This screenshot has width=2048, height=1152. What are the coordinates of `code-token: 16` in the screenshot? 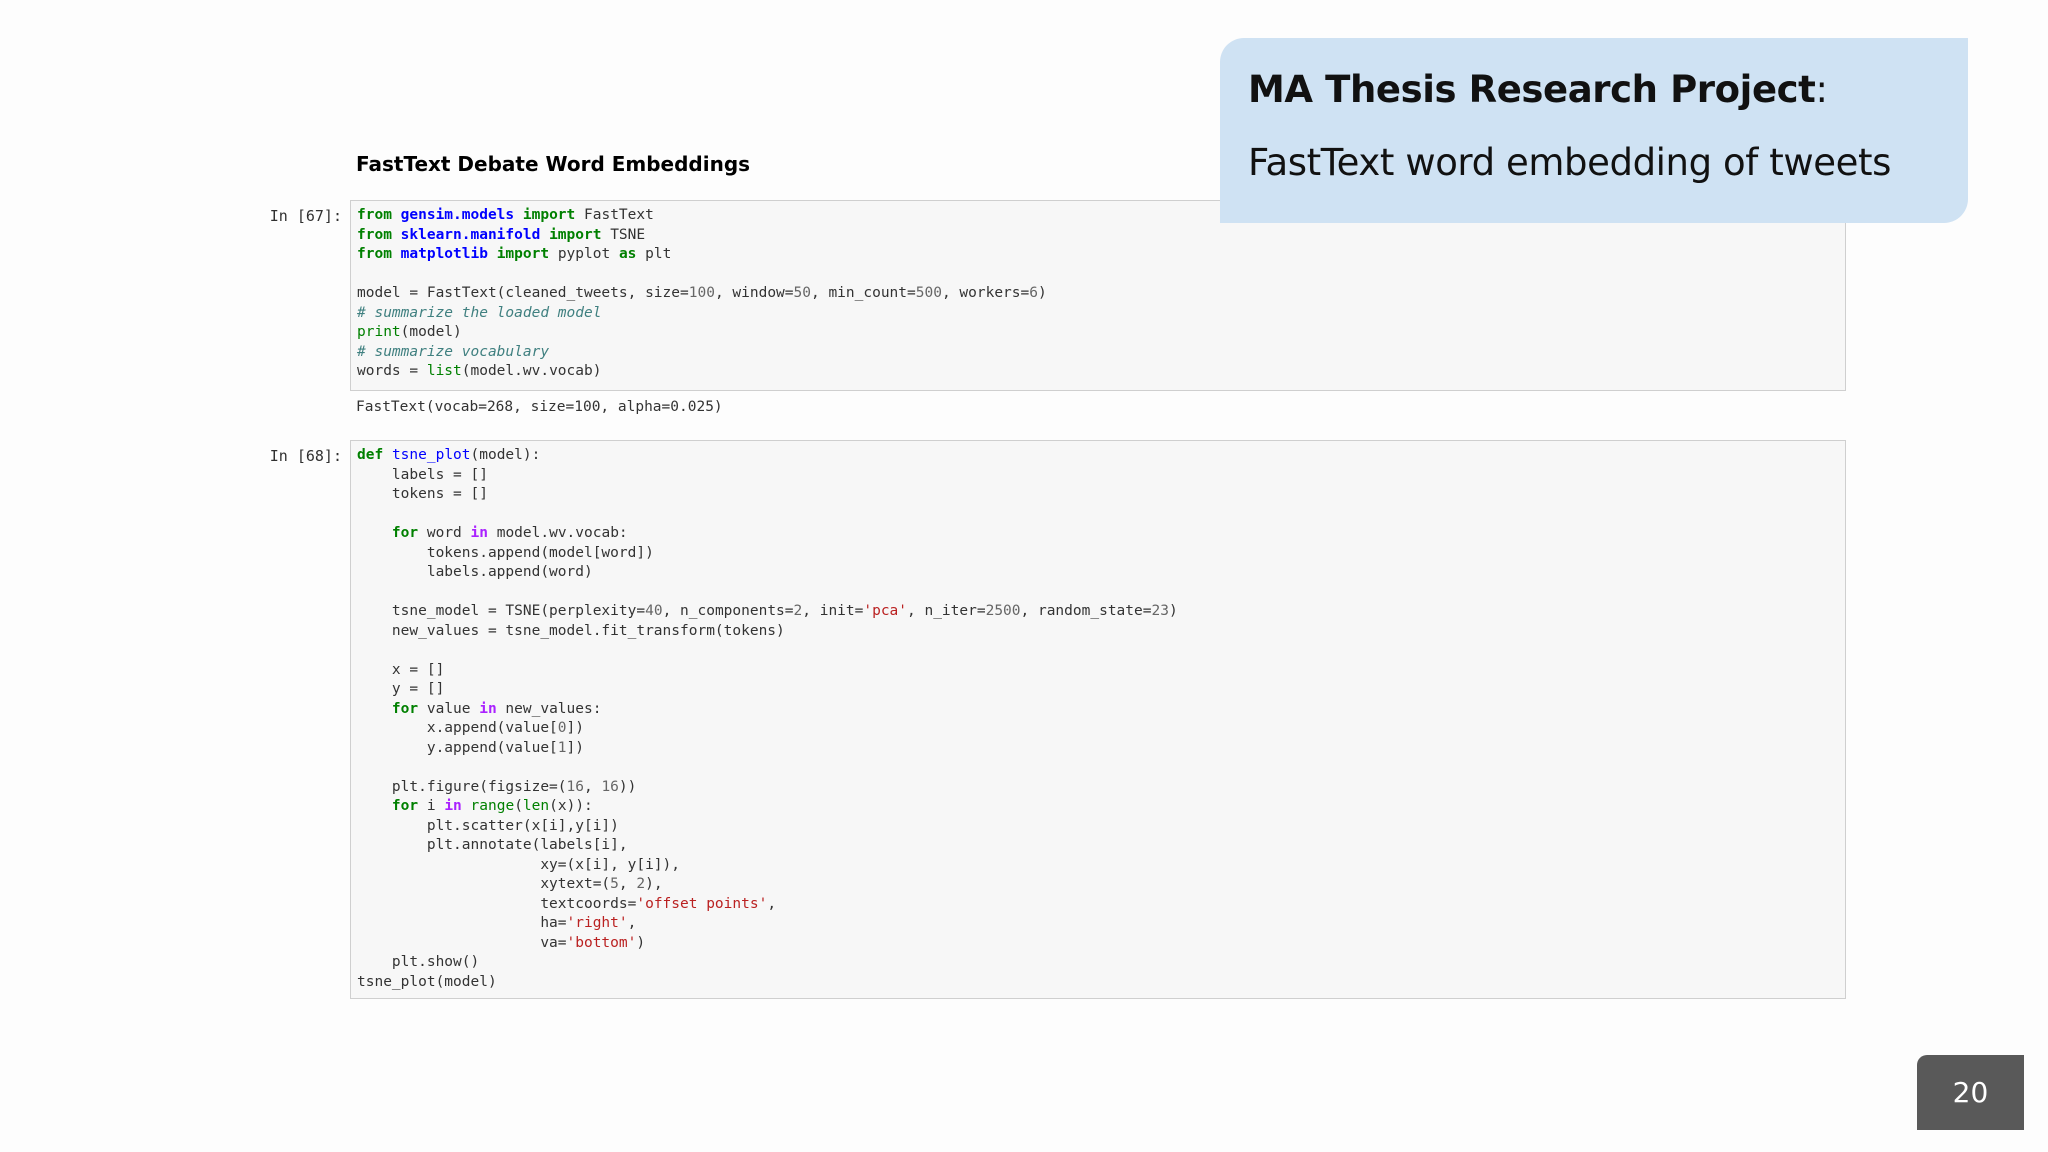 It's located at (575, 786).